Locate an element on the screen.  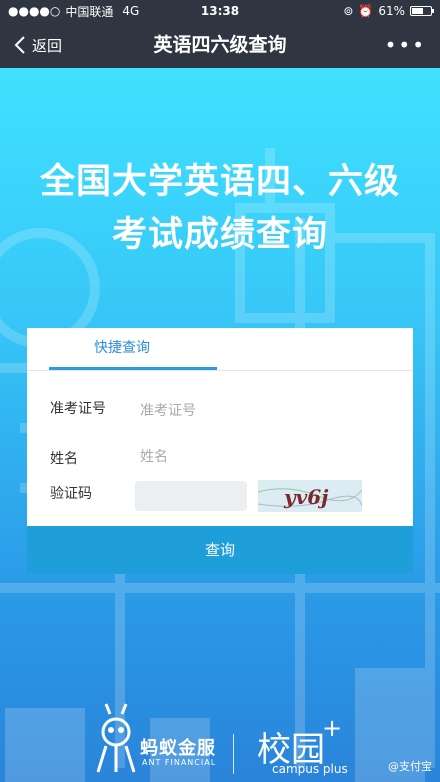
captcha-input is located at coordinates (191, 496).